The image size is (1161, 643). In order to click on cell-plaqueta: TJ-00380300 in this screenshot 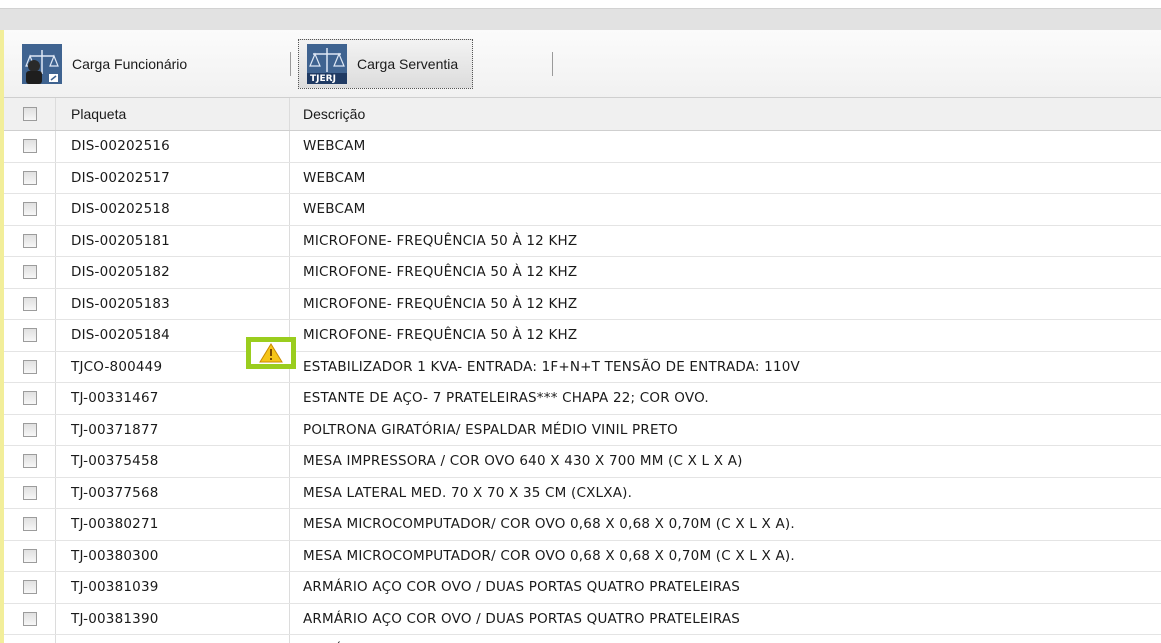, I will do `click(173, 555)`.